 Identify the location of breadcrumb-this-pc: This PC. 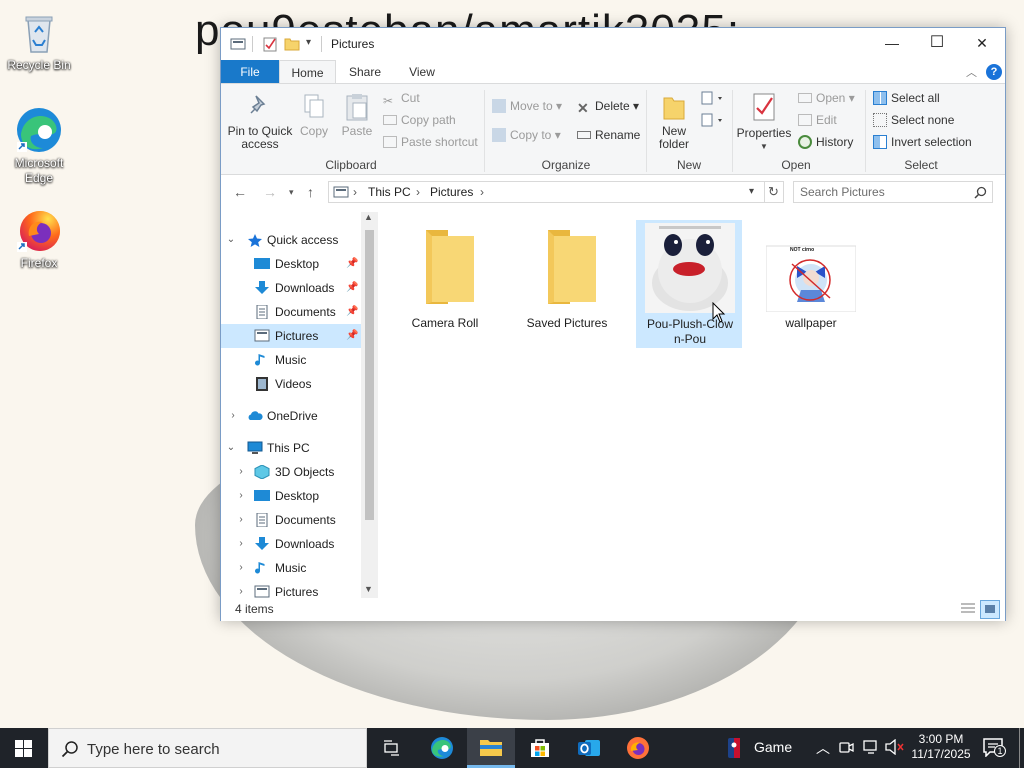
(389, 192).